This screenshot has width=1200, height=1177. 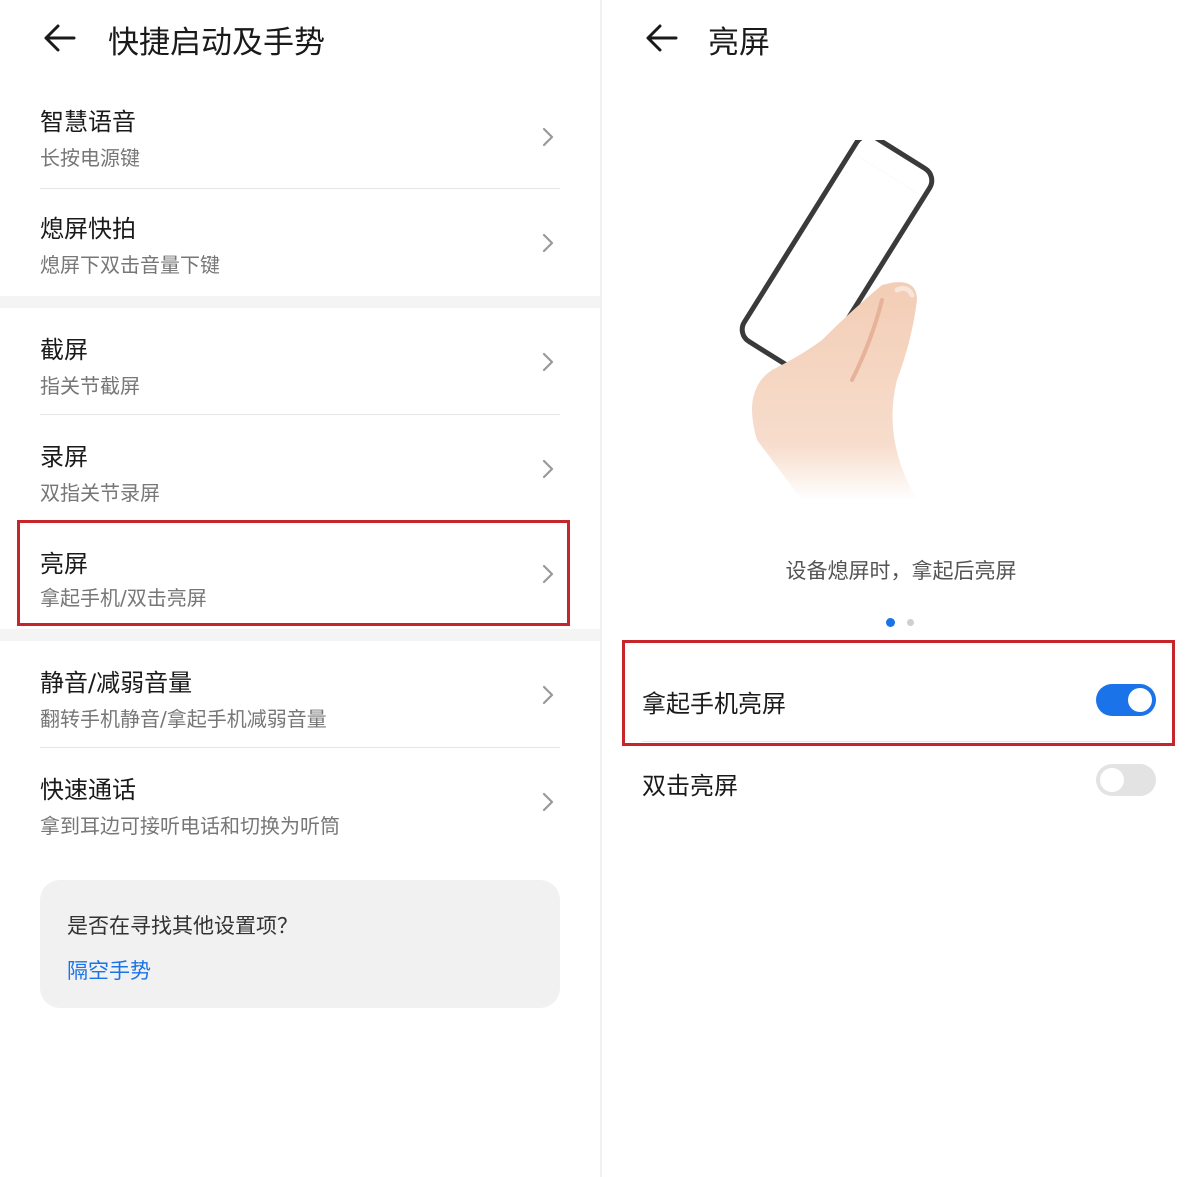 I want to click on hand-holding-phone-illustration, so click(x=837, y=320).